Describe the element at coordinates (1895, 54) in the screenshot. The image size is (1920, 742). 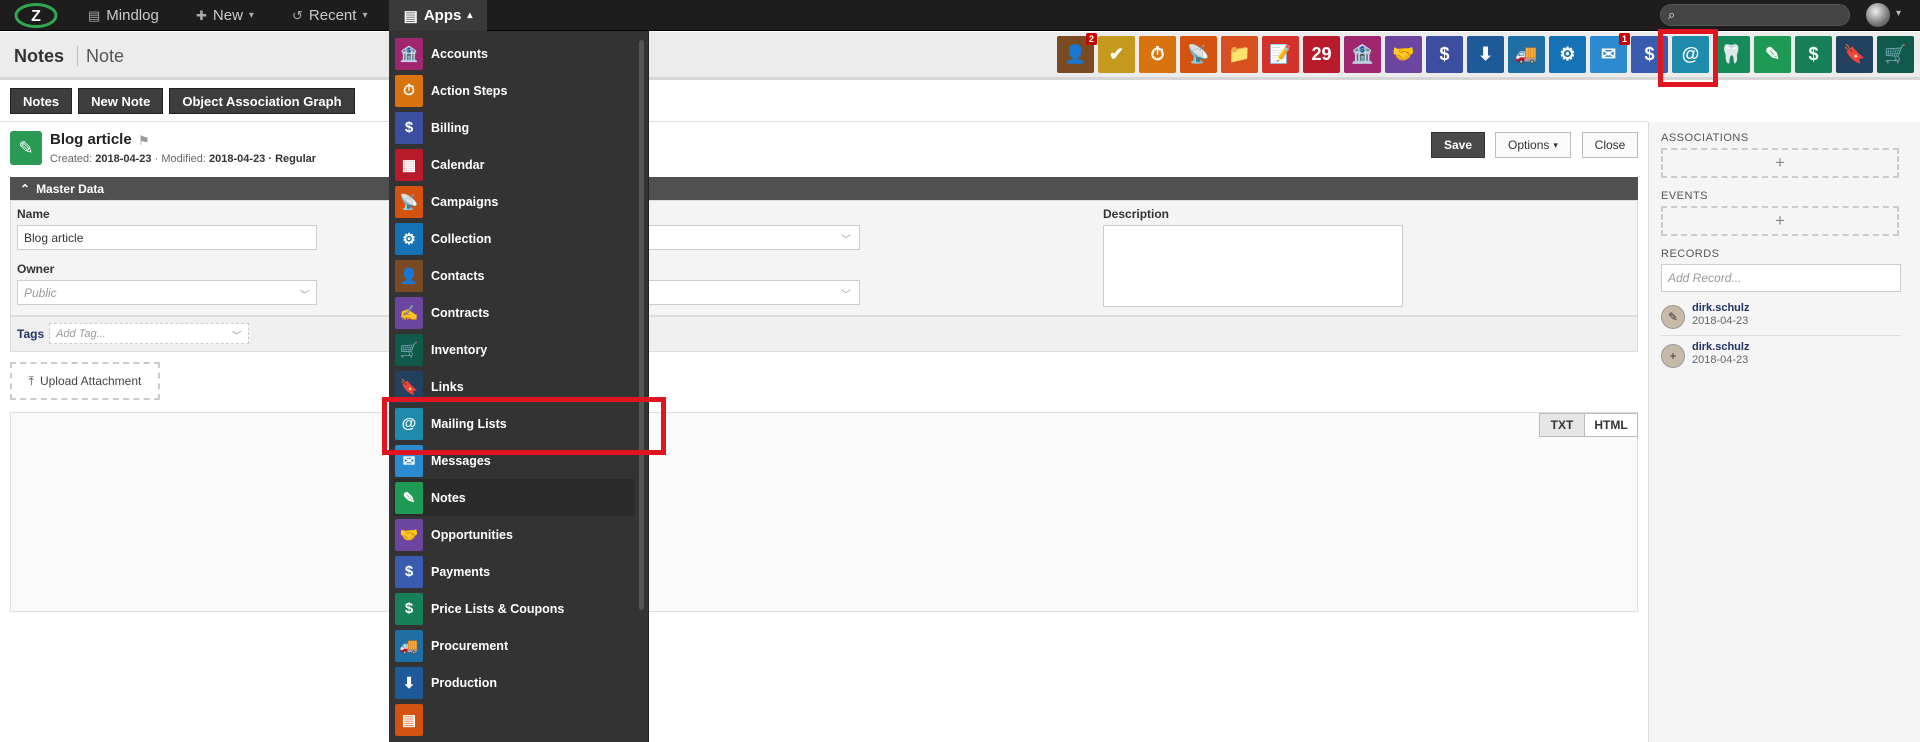
I see `inventory-app-icon: 🛒` at that location.